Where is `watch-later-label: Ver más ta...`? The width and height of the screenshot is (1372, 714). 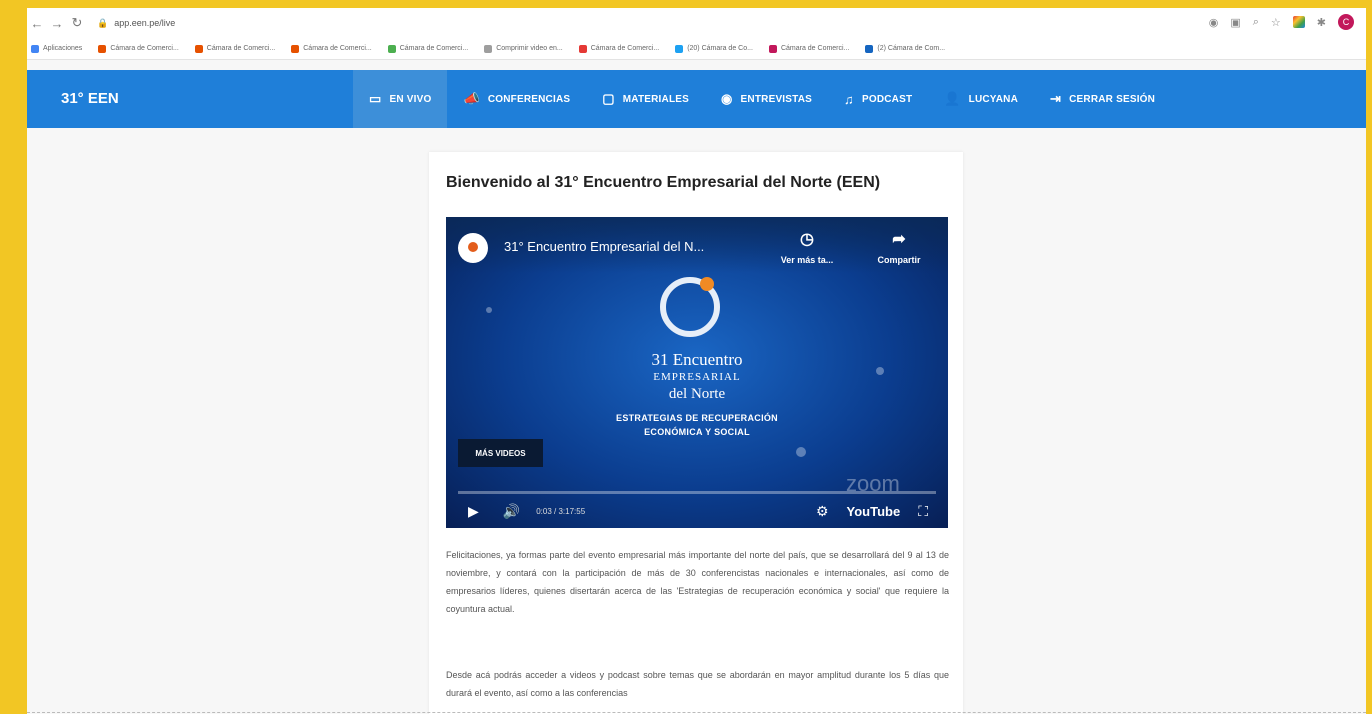 watch-later-label: Ver más ta... is located at coordinates (807, 260).